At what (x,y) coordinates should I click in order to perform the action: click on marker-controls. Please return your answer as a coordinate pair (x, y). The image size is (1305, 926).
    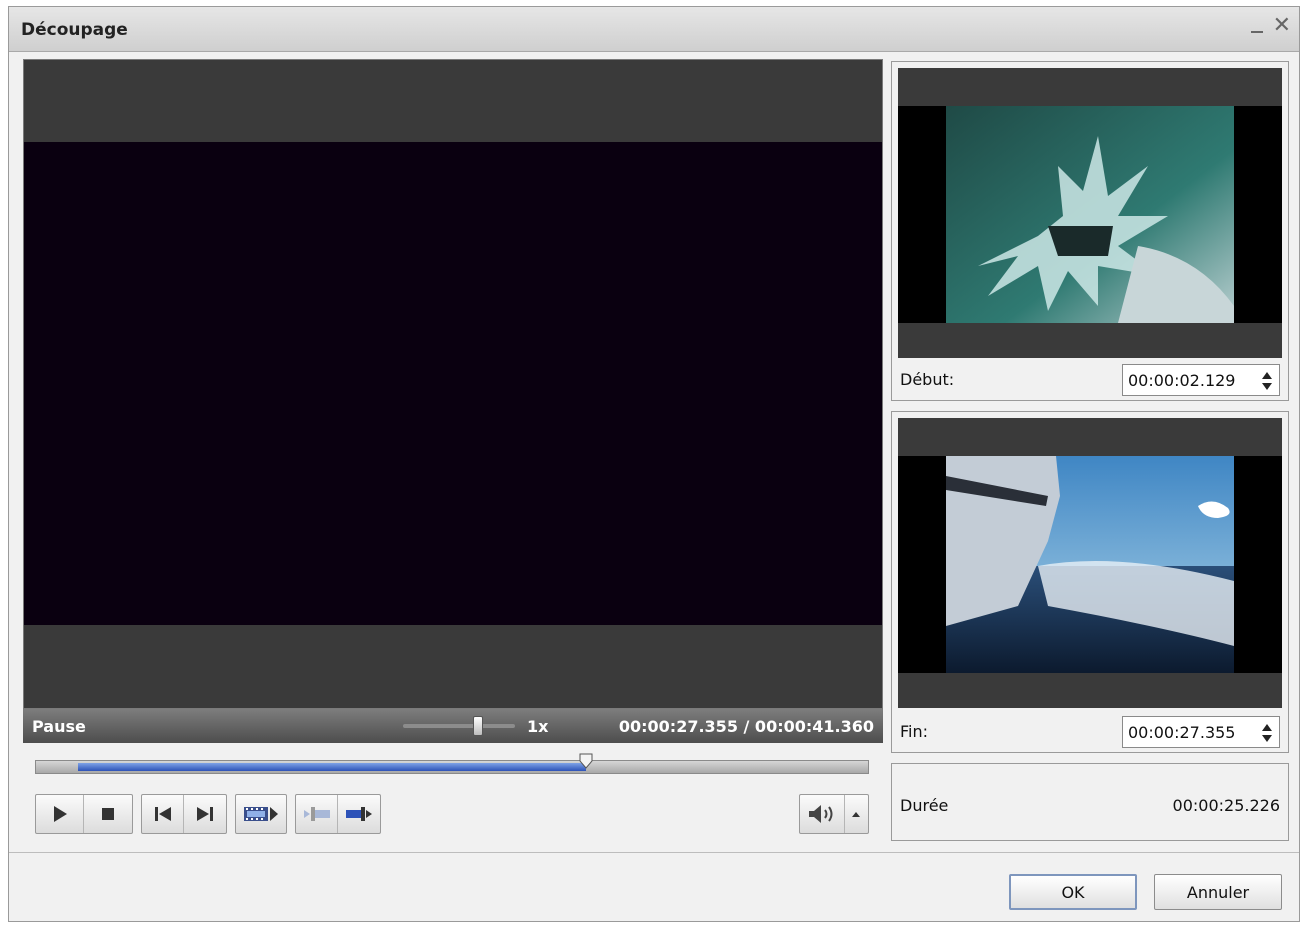
    Looking at the image, I should click on (338, 814).